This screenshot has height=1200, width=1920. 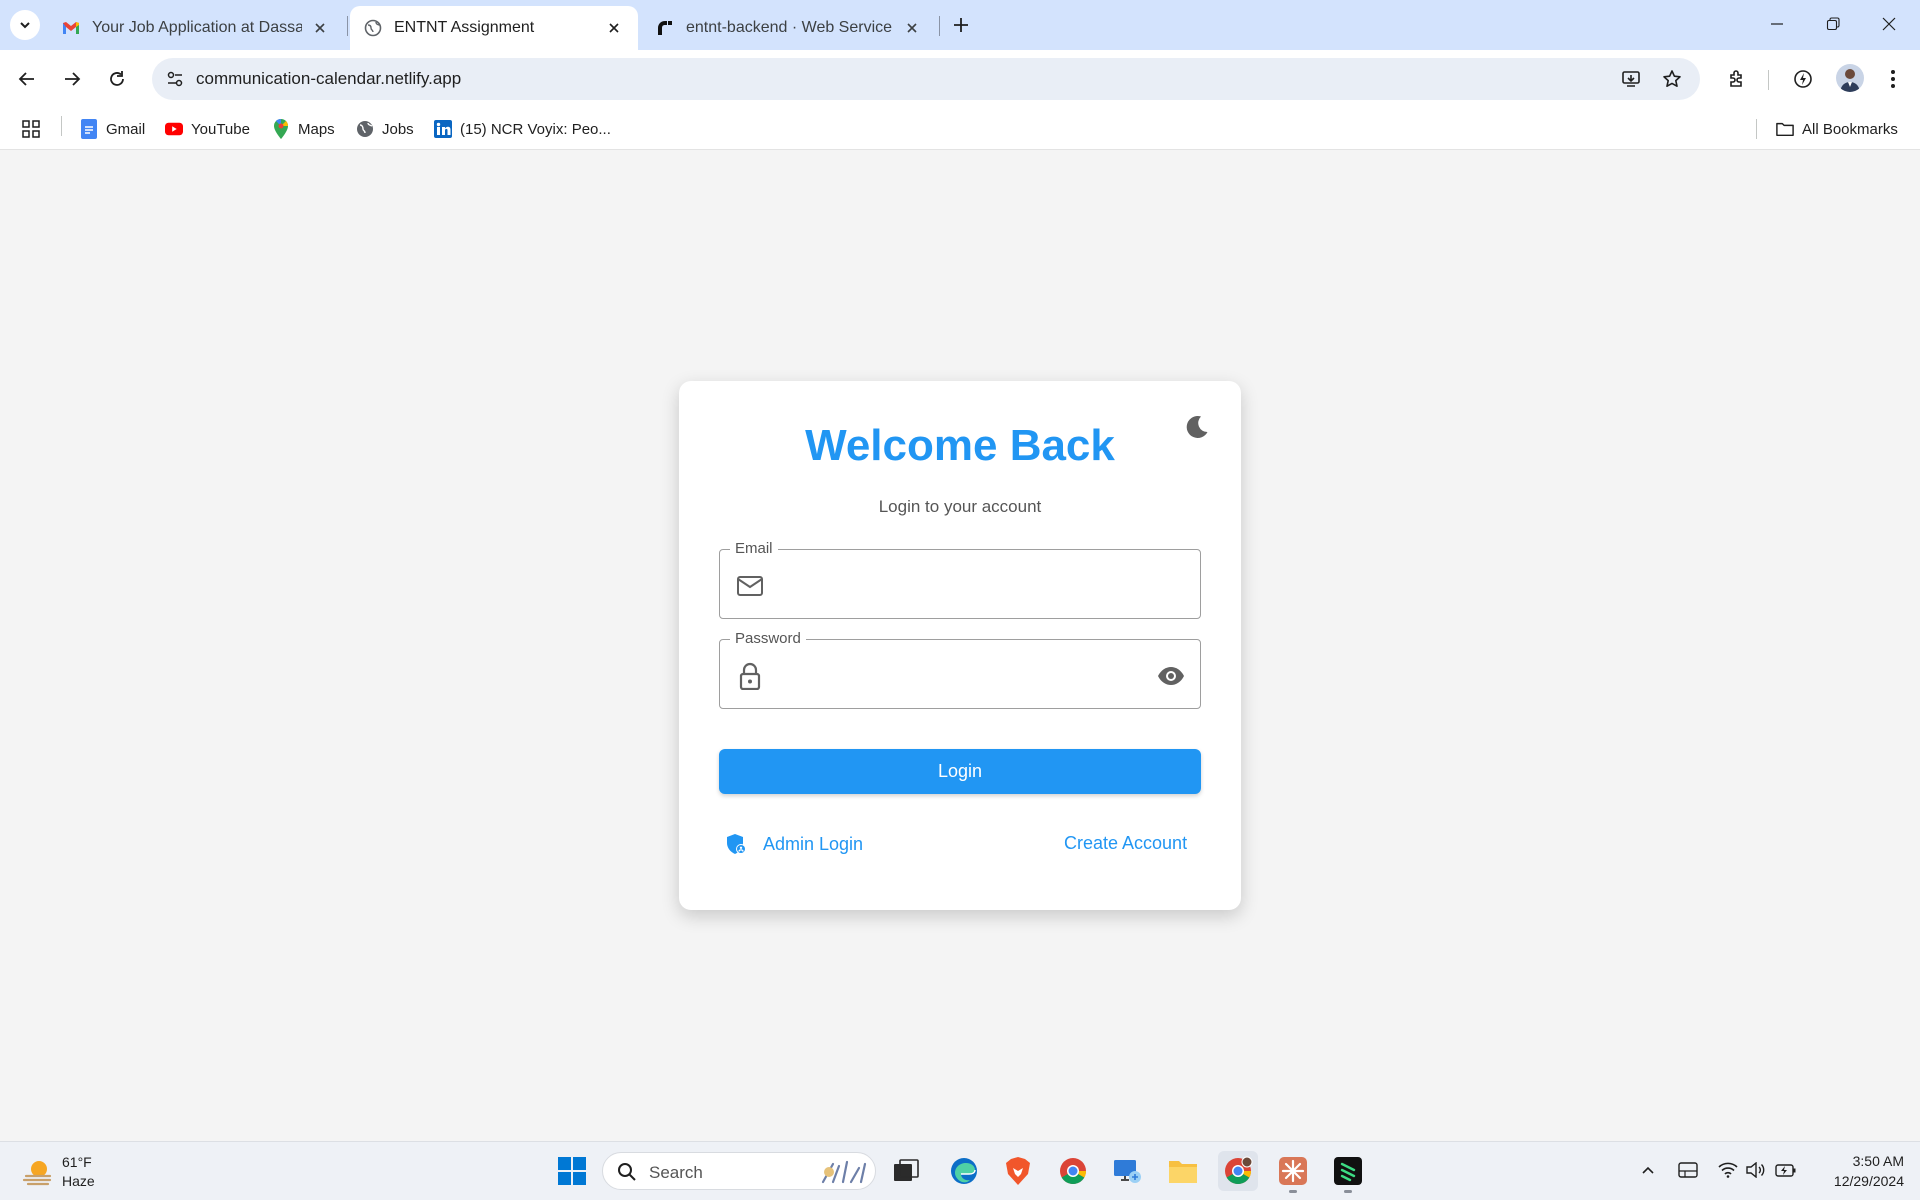 I want to click on tab-search-button, so click(x=25, y=25).